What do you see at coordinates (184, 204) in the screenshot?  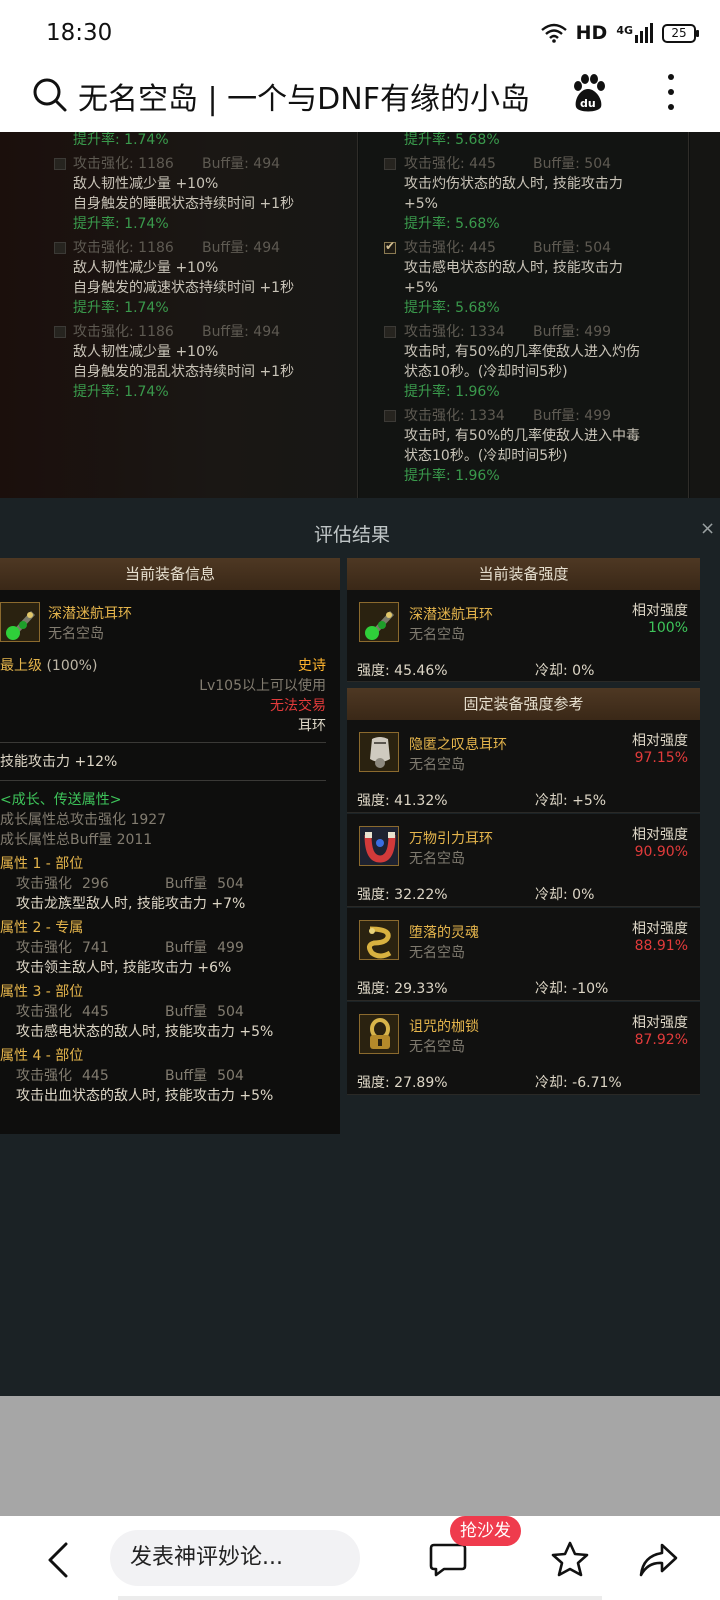 I see `game-text-line: 自身触发的睡眠状态持续时间 +1秒` at bounding box center [184, 204].